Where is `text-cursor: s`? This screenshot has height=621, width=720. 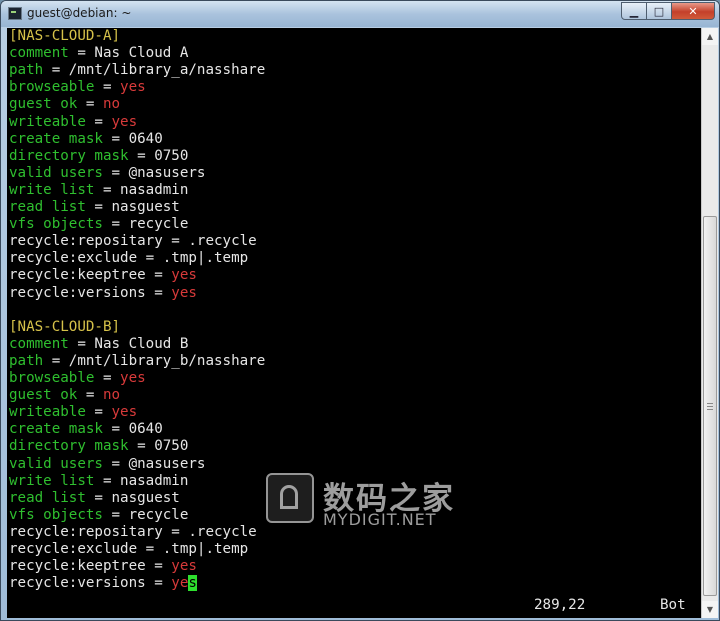
text-cursor: s is located at coordinates (192, 583).